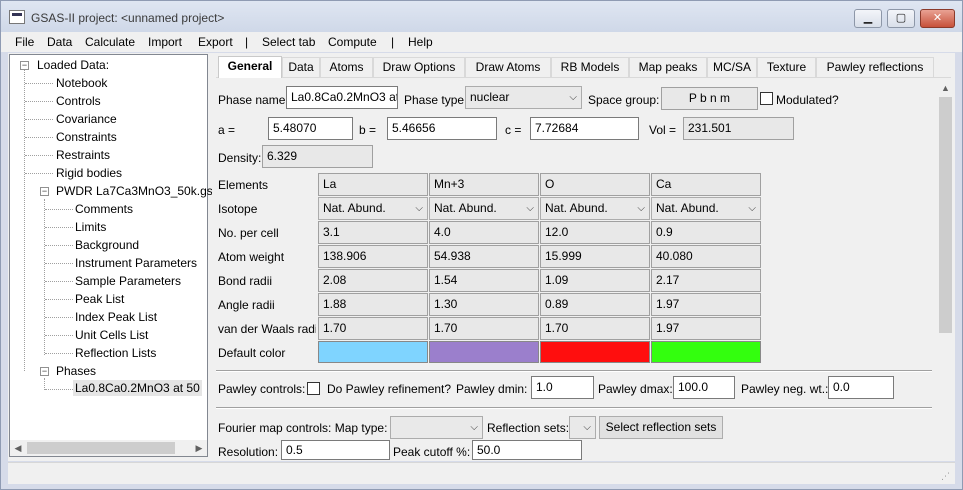  I want to click on color-swatch-la, so click(373, 352).